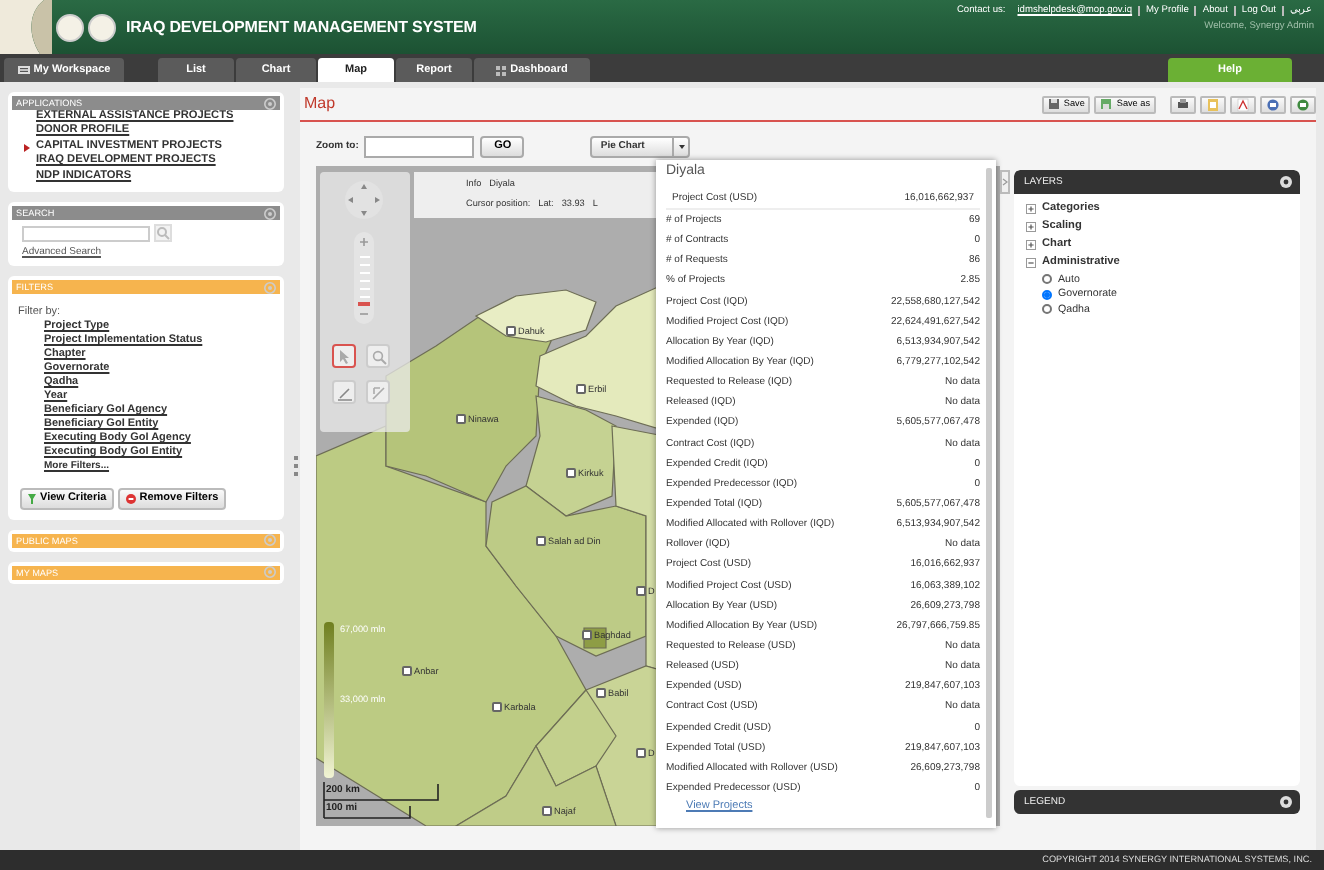 The height and width of the screenshot is (870, 1324). Describe the element at coordinates (319, 104) in the screenshot. I see `page-title: Map` at that location.